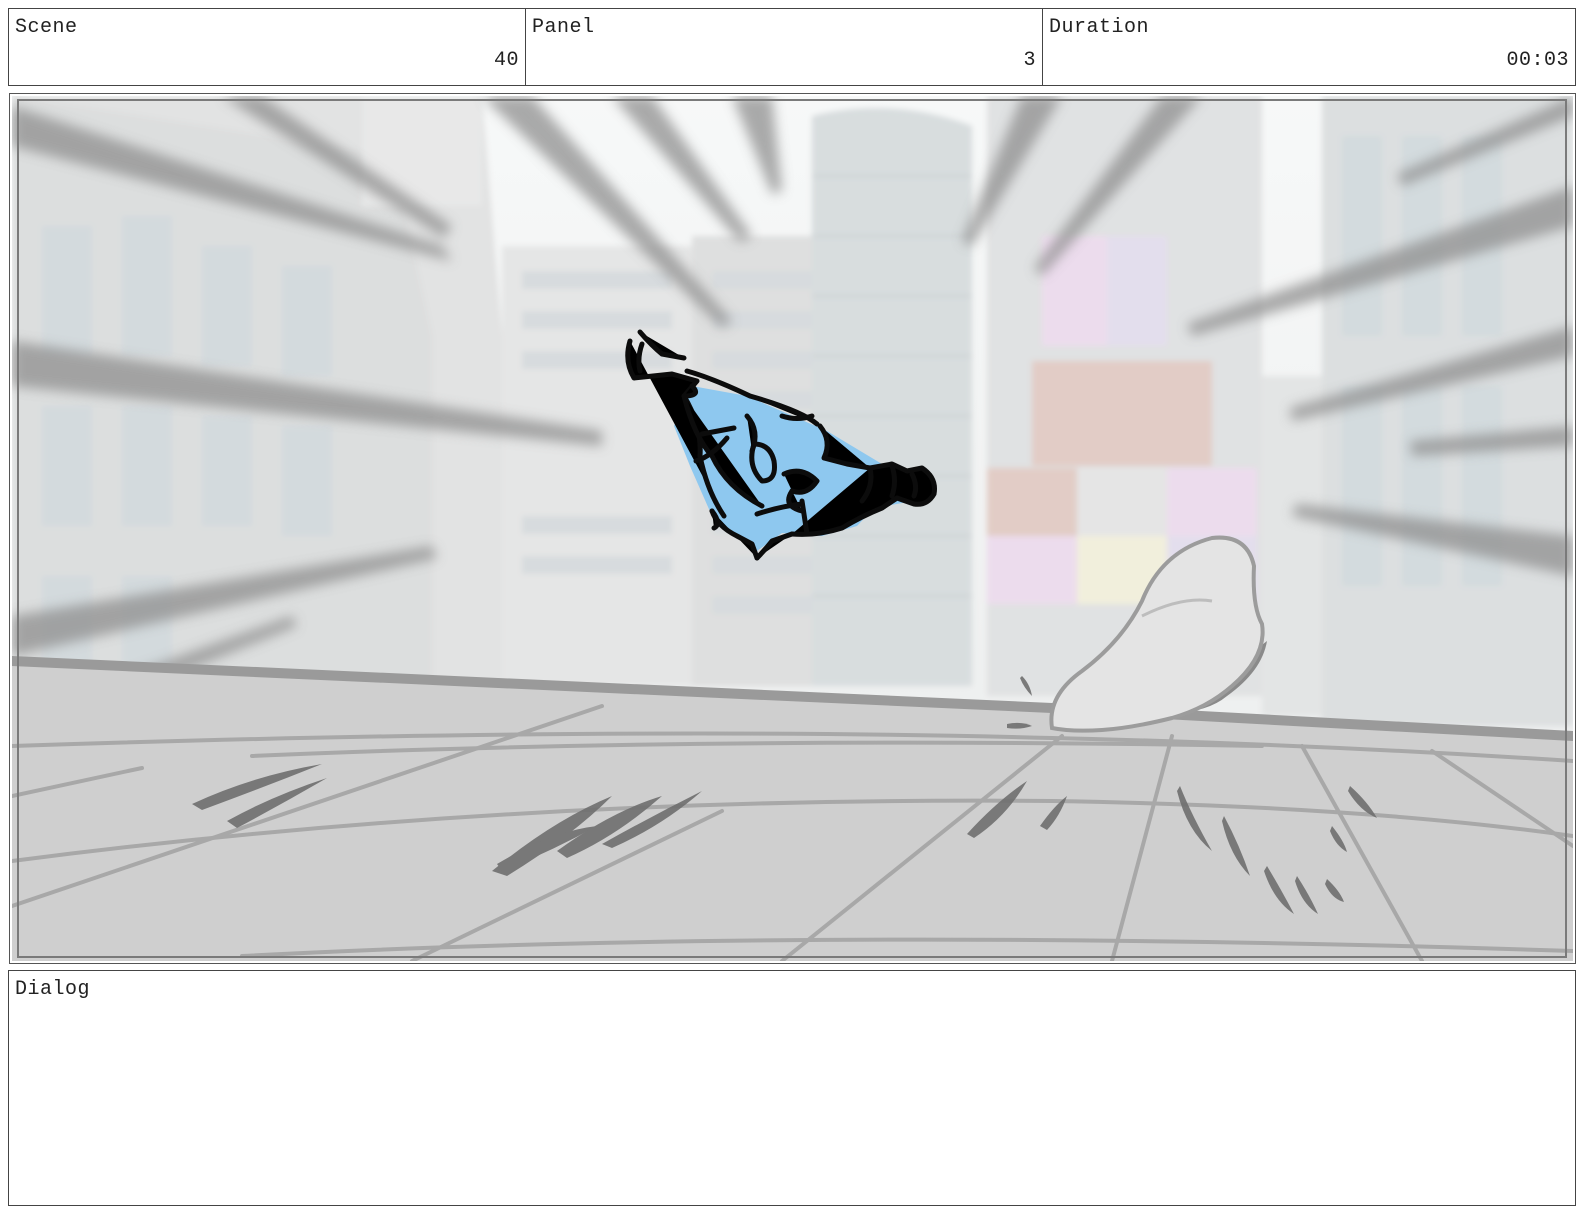 Image resolution: width=1584 pixels, height=1224 pixels. Describe the element at coordinates (1309, 47) in the screenshot. I see `duration-cell: Duration 00:03` at that location.